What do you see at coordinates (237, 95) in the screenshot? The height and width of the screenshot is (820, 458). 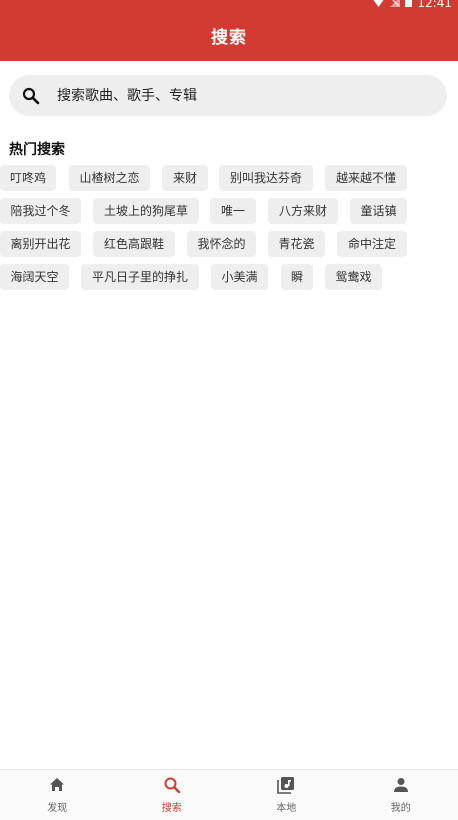 I see `search-input` at bounding box center [237, 95].